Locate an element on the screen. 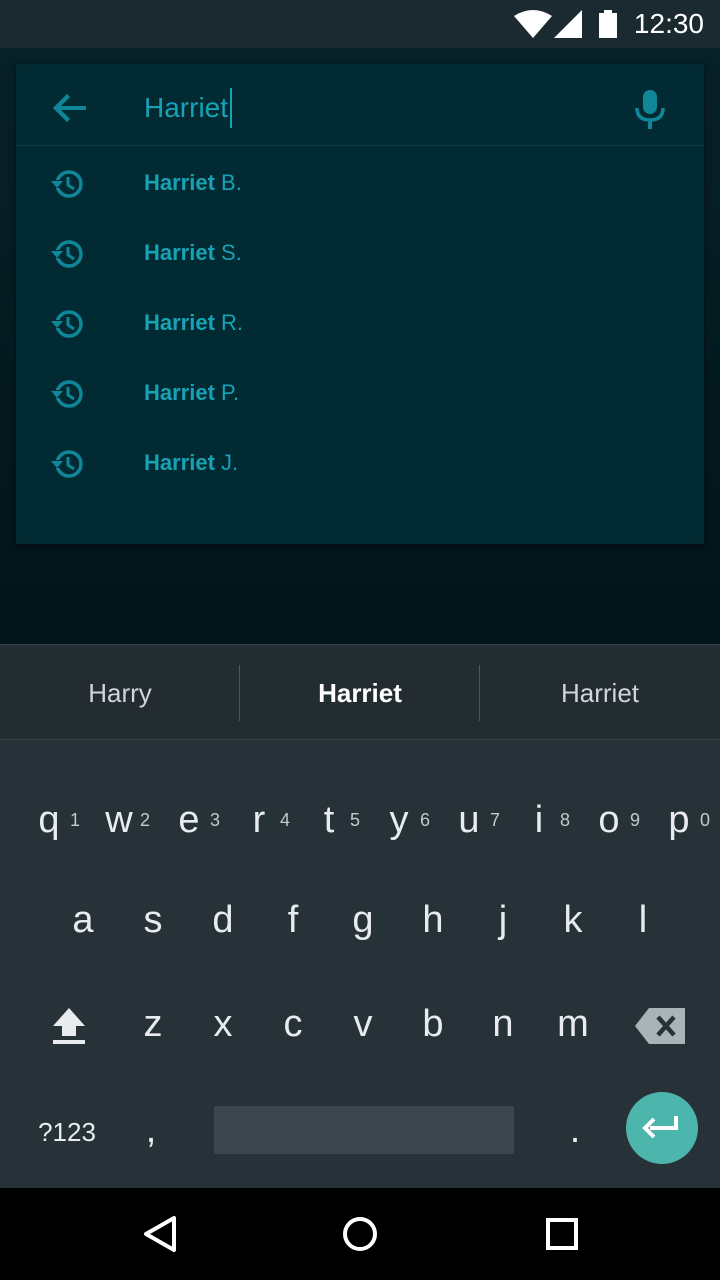  suggestion-item: Harriet R. is located at coordinates (360, 321).